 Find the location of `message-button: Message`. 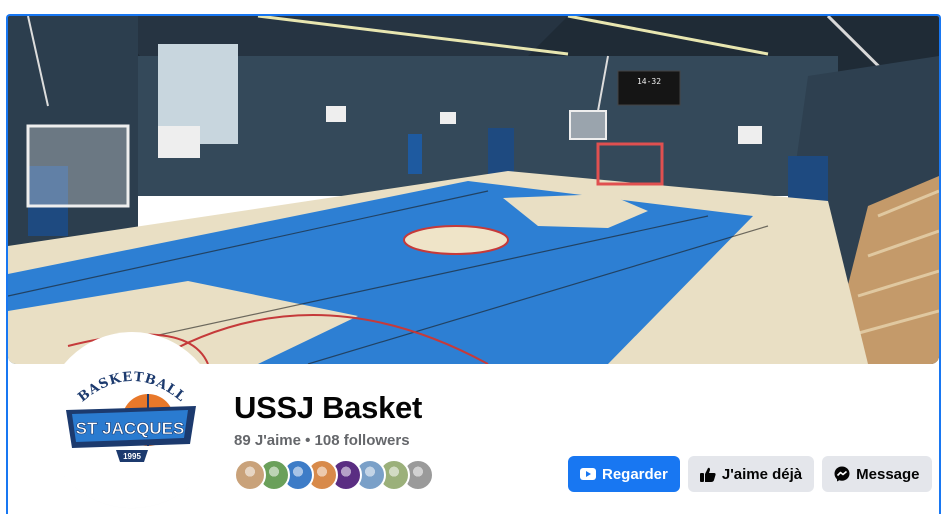

message-button: Message is located at coordinates (877, 474).